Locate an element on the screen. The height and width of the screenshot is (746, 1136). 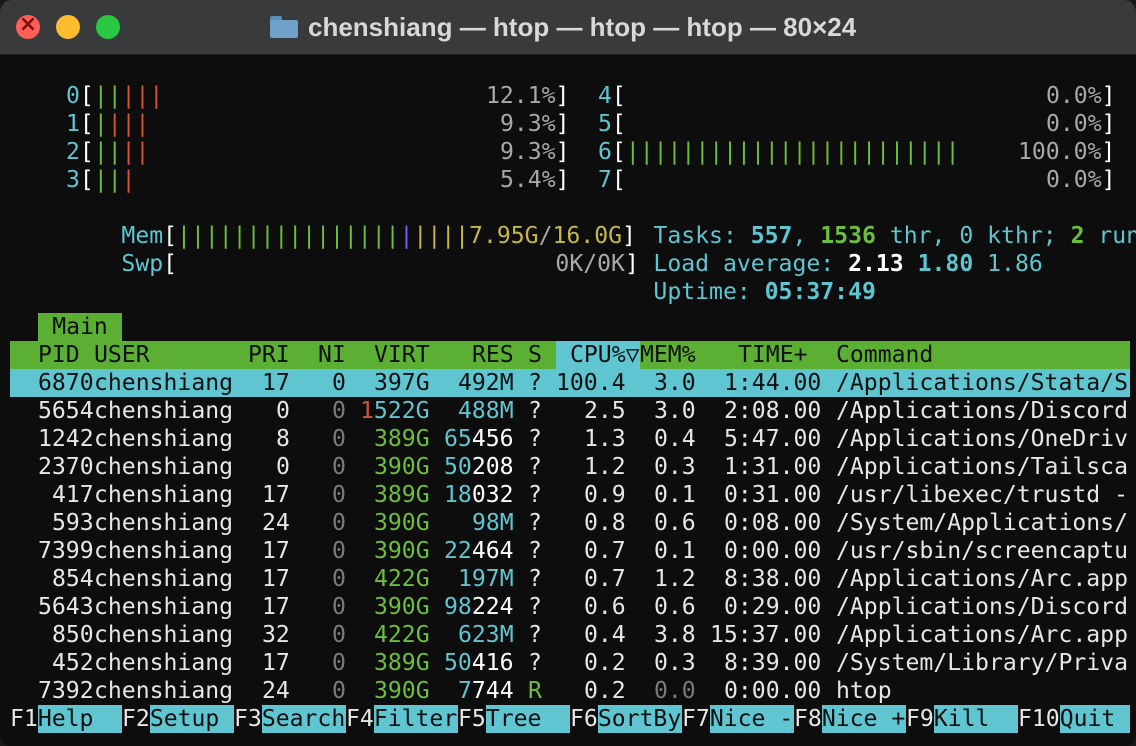
state-running: R is located at coordinates (535, 691).